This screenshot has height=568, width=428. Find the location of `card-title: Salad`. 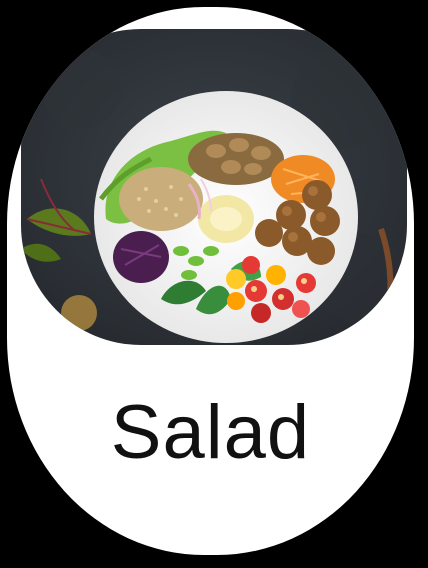

card-title: Salad is located at coordinates (210, 432).